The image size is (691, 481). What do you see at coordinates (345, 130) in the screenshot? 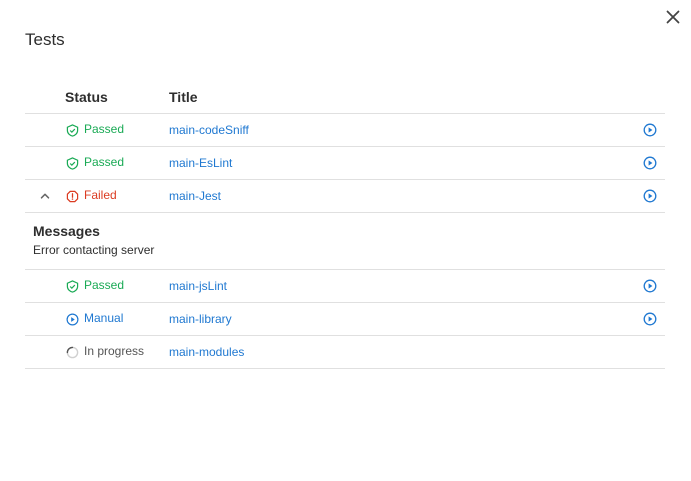
I see `table-row: Passed main-codeSniff` at bounding box center [345, 130].